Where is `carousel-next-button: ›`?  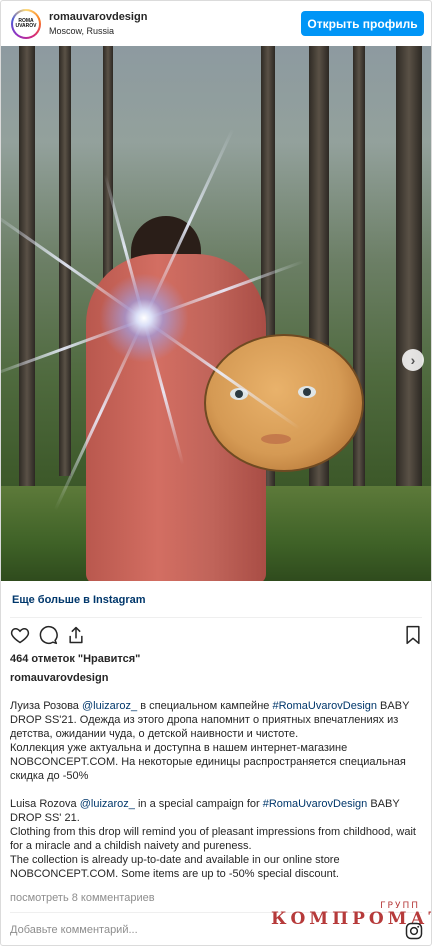
carousel-next-button: › is located at coordinates (413, 360).